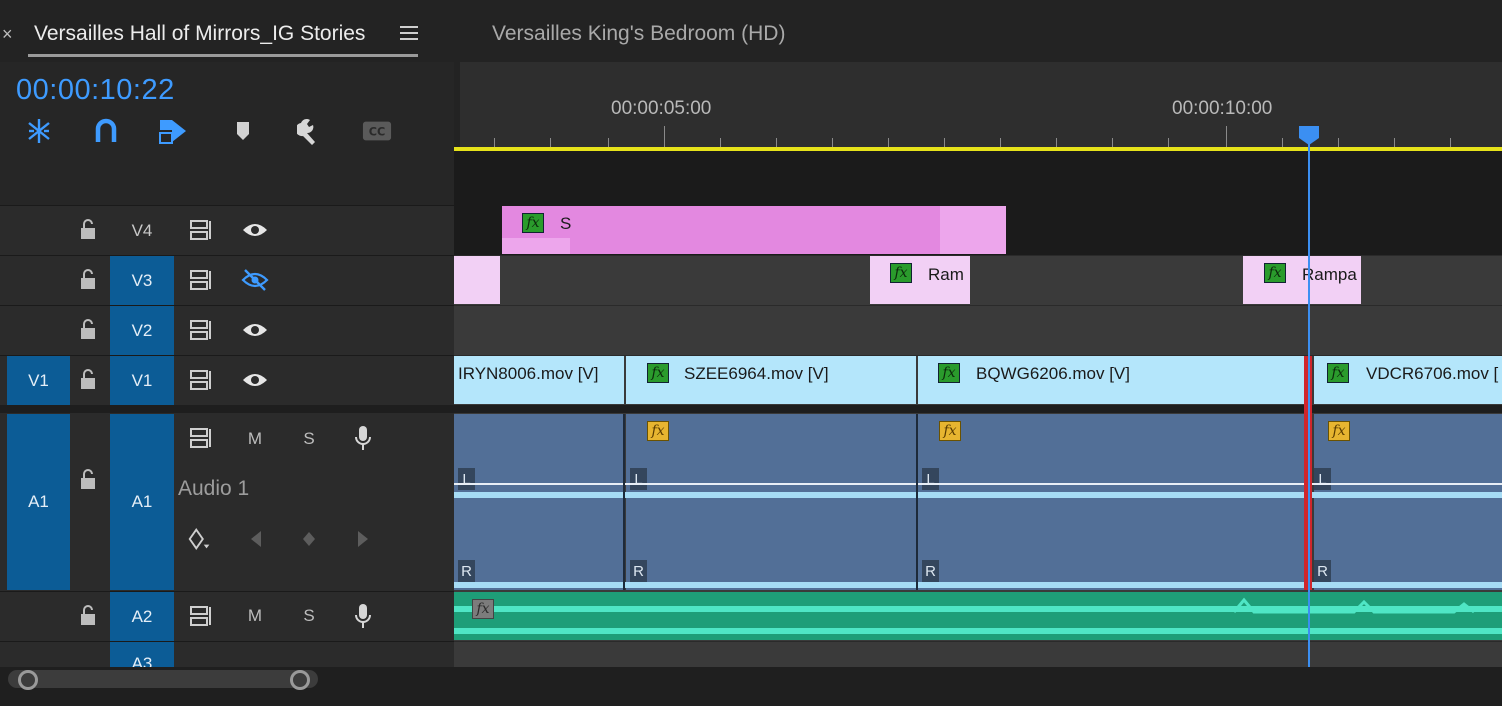  I want to click on zoom-handle-left, so click(28, 680).